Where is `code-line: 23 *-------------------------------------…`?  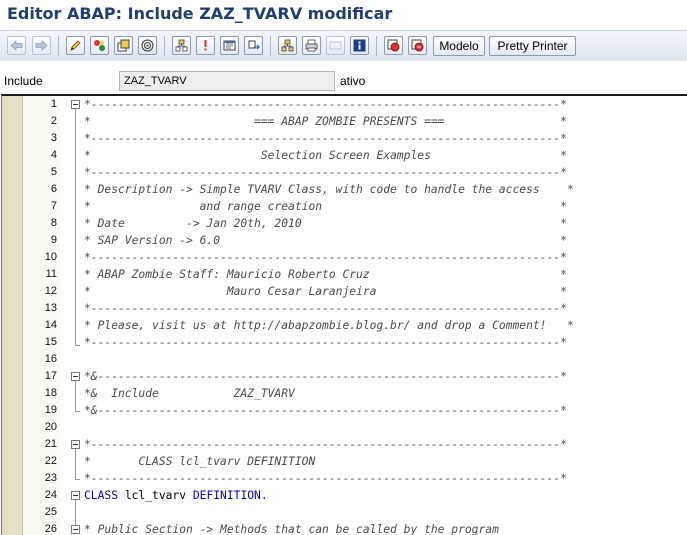
code-line: 23 *-------------------------------------… is located at coordinates (344, 478).